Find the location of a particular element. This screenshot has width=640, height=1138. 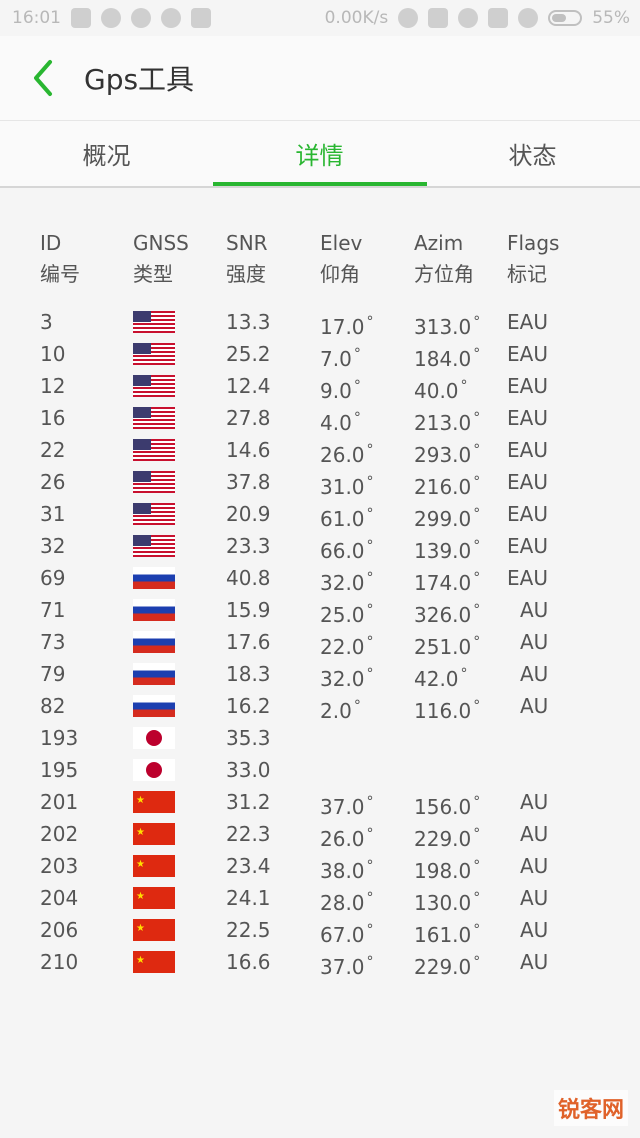

satellite-id: 204 is located at coordinates (59, 898).